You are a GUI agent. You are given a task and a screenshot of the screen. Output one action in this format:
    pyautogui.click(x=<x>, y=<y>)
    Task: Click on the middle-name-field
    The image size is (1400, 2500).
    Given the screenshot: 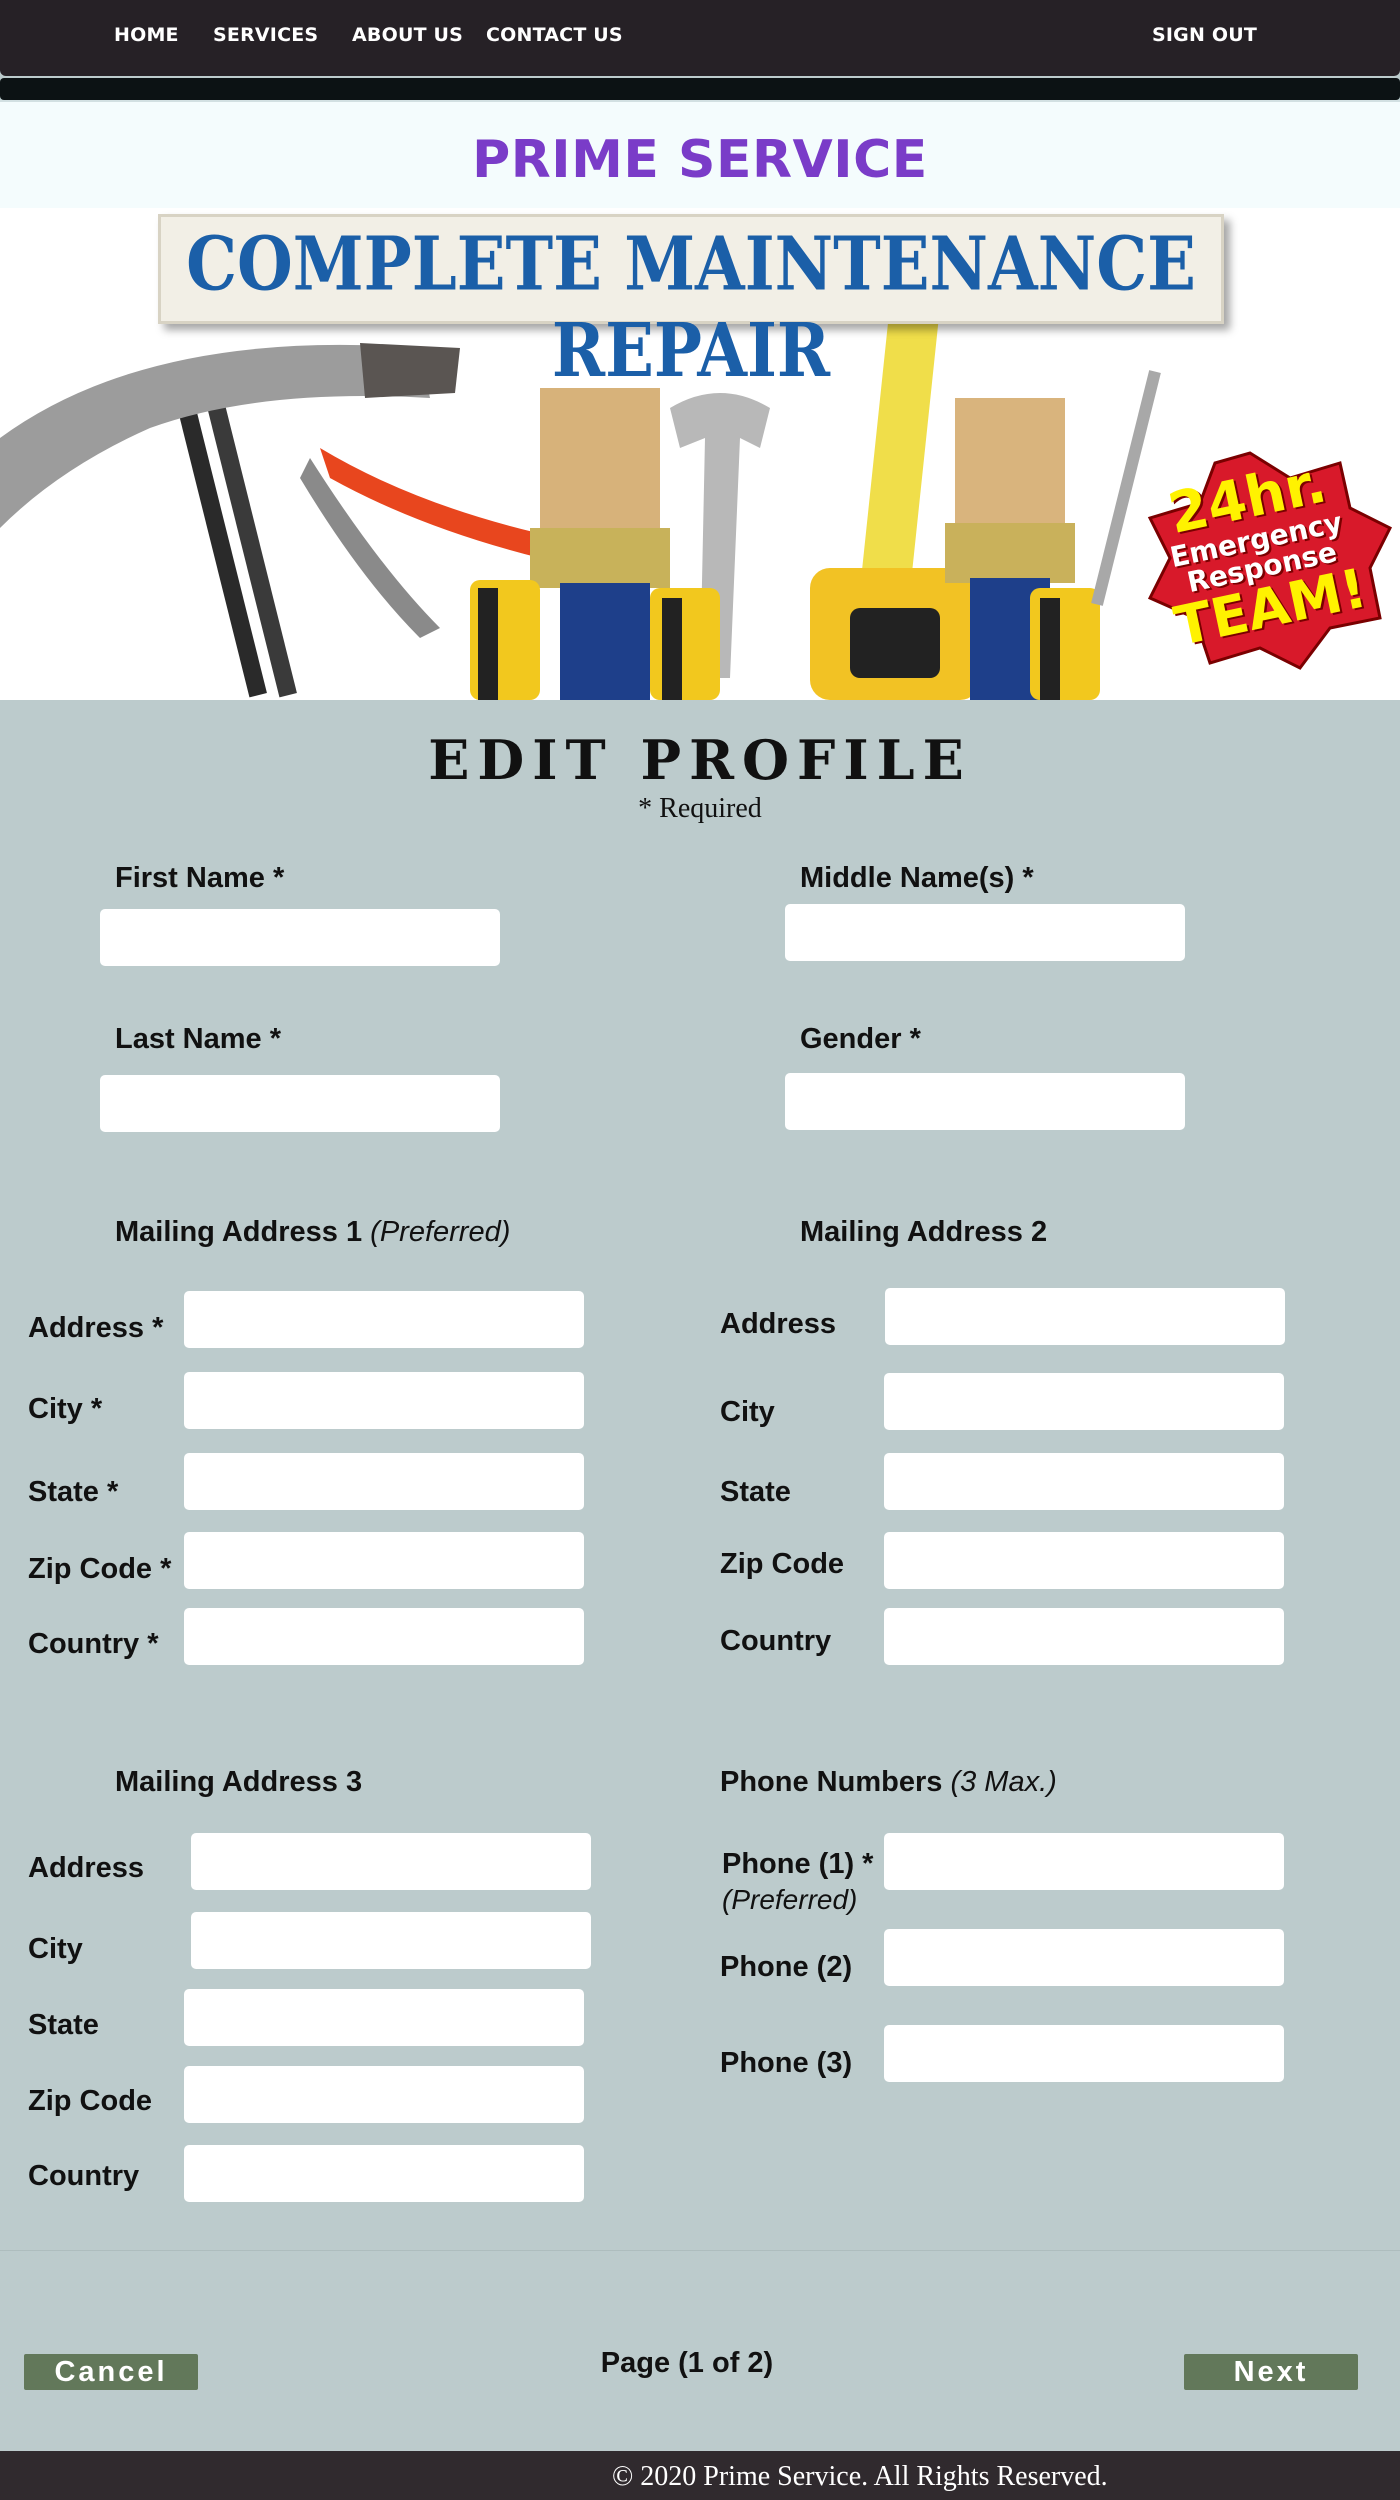 What is the action you would take?
    pyautogui.click(x=985, y=932)
    